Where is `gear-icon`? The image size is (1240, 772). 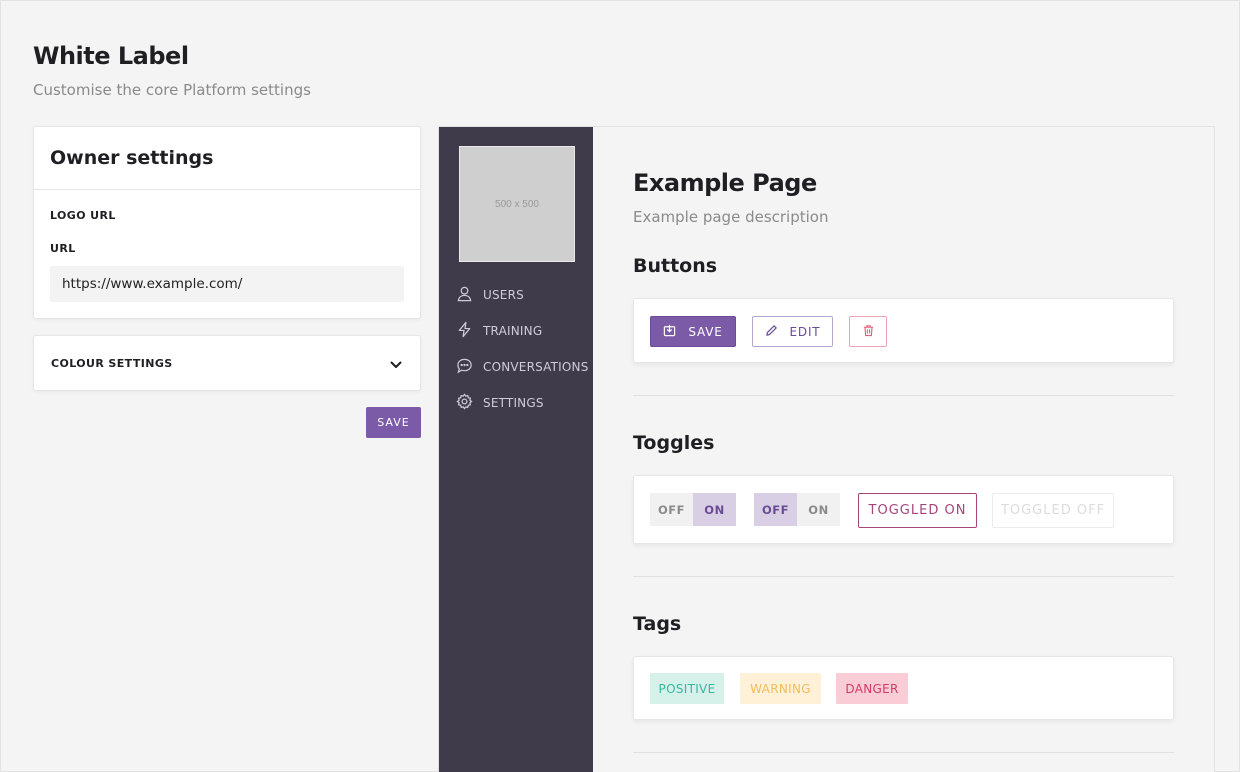
gear-icon is located at coordinates (464, 403).